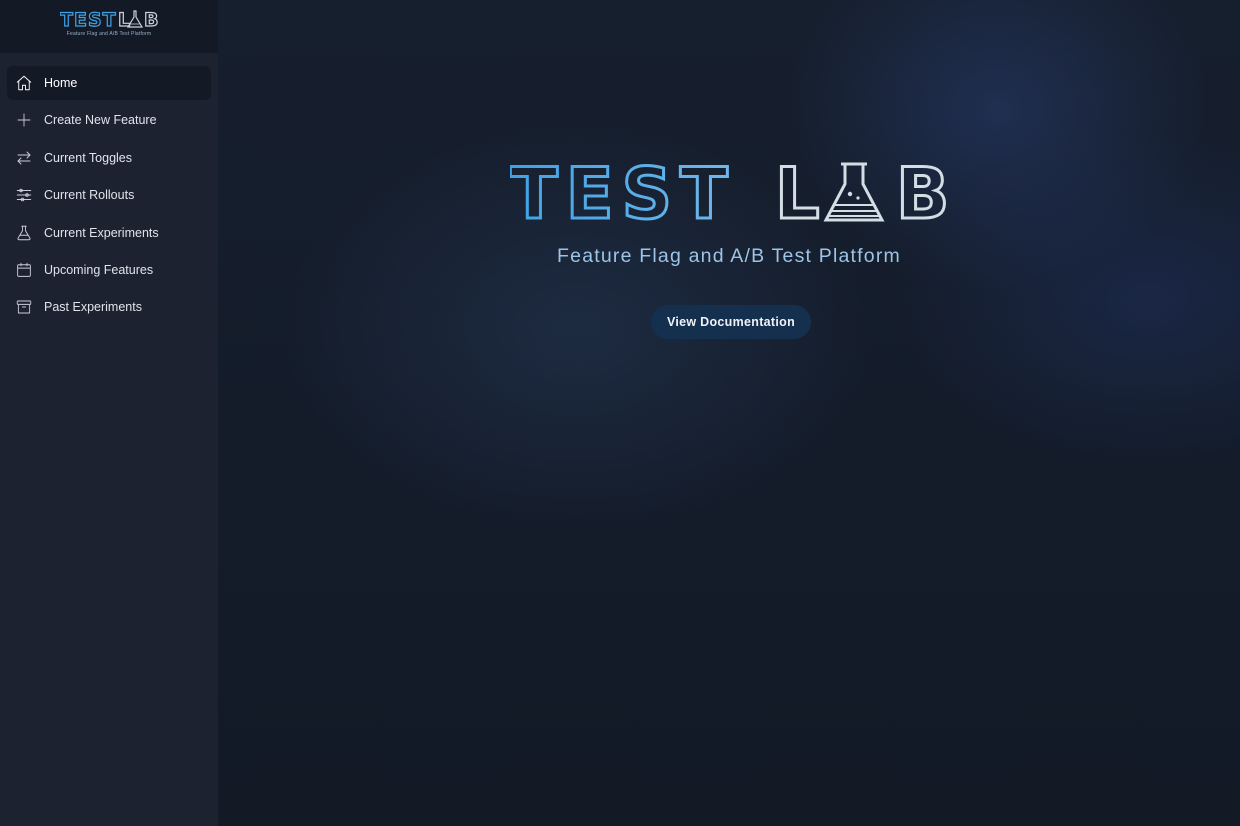 The width and height of the screenshot is (1240, 826). What do you see at coordinates (151, 19) in the screenshot?
I see `brand-logo-b: B` at bounding box center [151, 19].